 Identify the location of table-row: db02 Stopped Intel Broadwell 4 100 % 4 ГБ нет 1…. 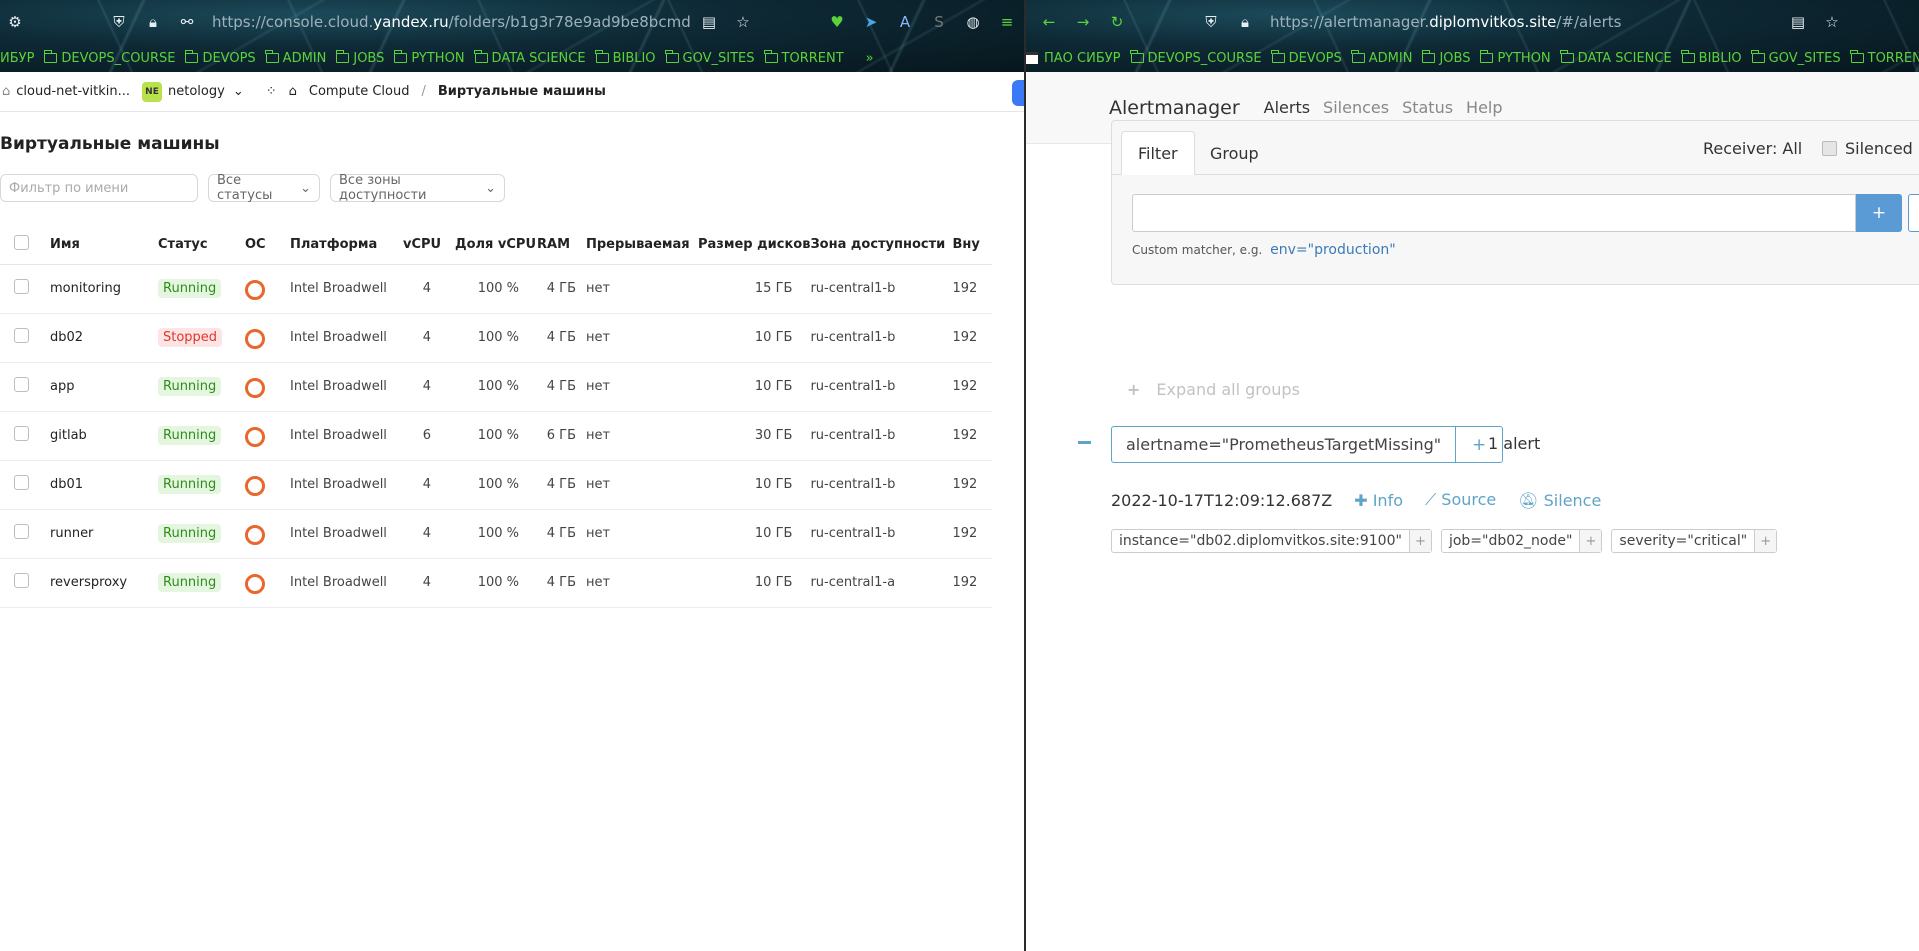
(496, 338).